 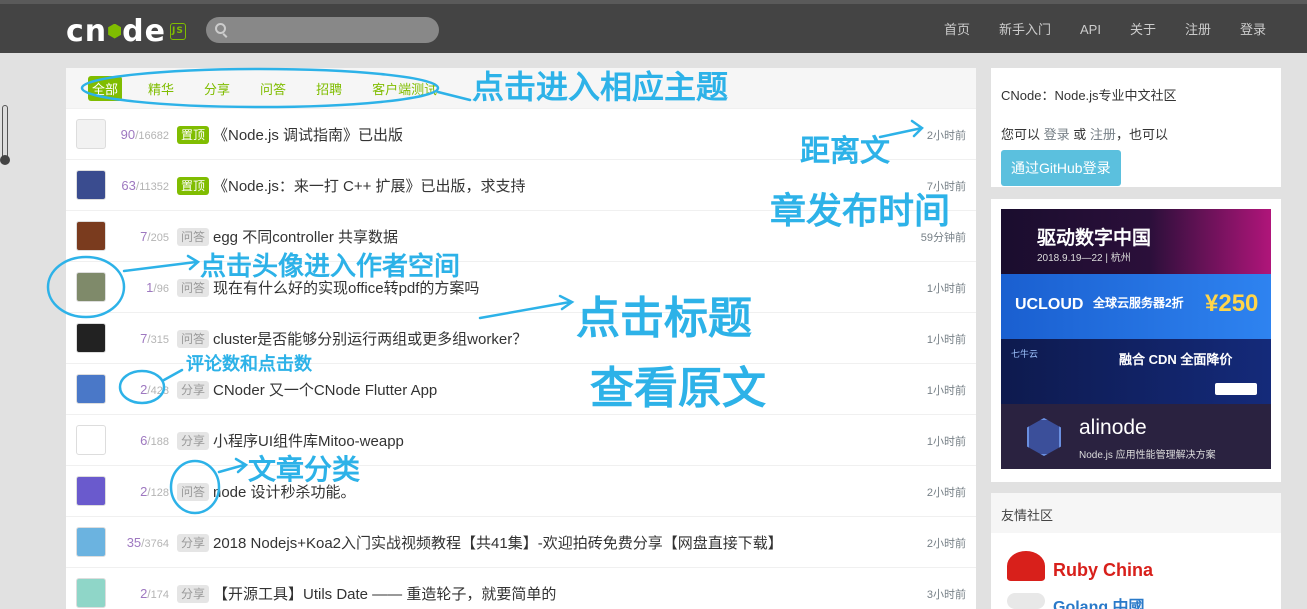 I want to click on login-prompt: 您可以 登录 或 注册，也可以, so click(x=1136, y=133).